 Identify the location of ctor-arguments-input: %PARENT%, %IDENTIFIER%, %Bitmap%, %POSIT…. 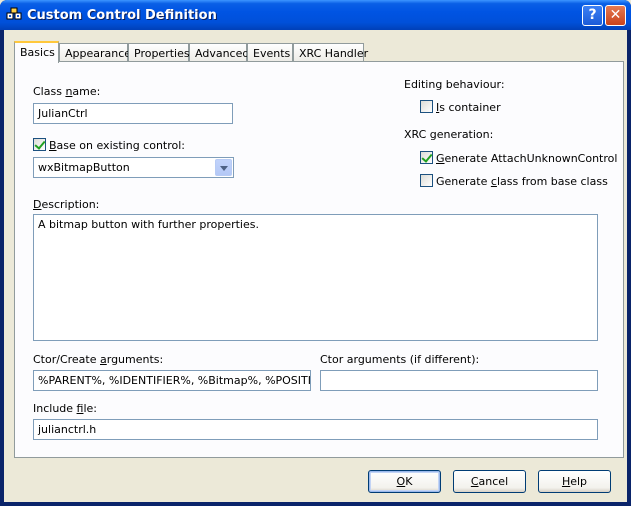
(172, 380).